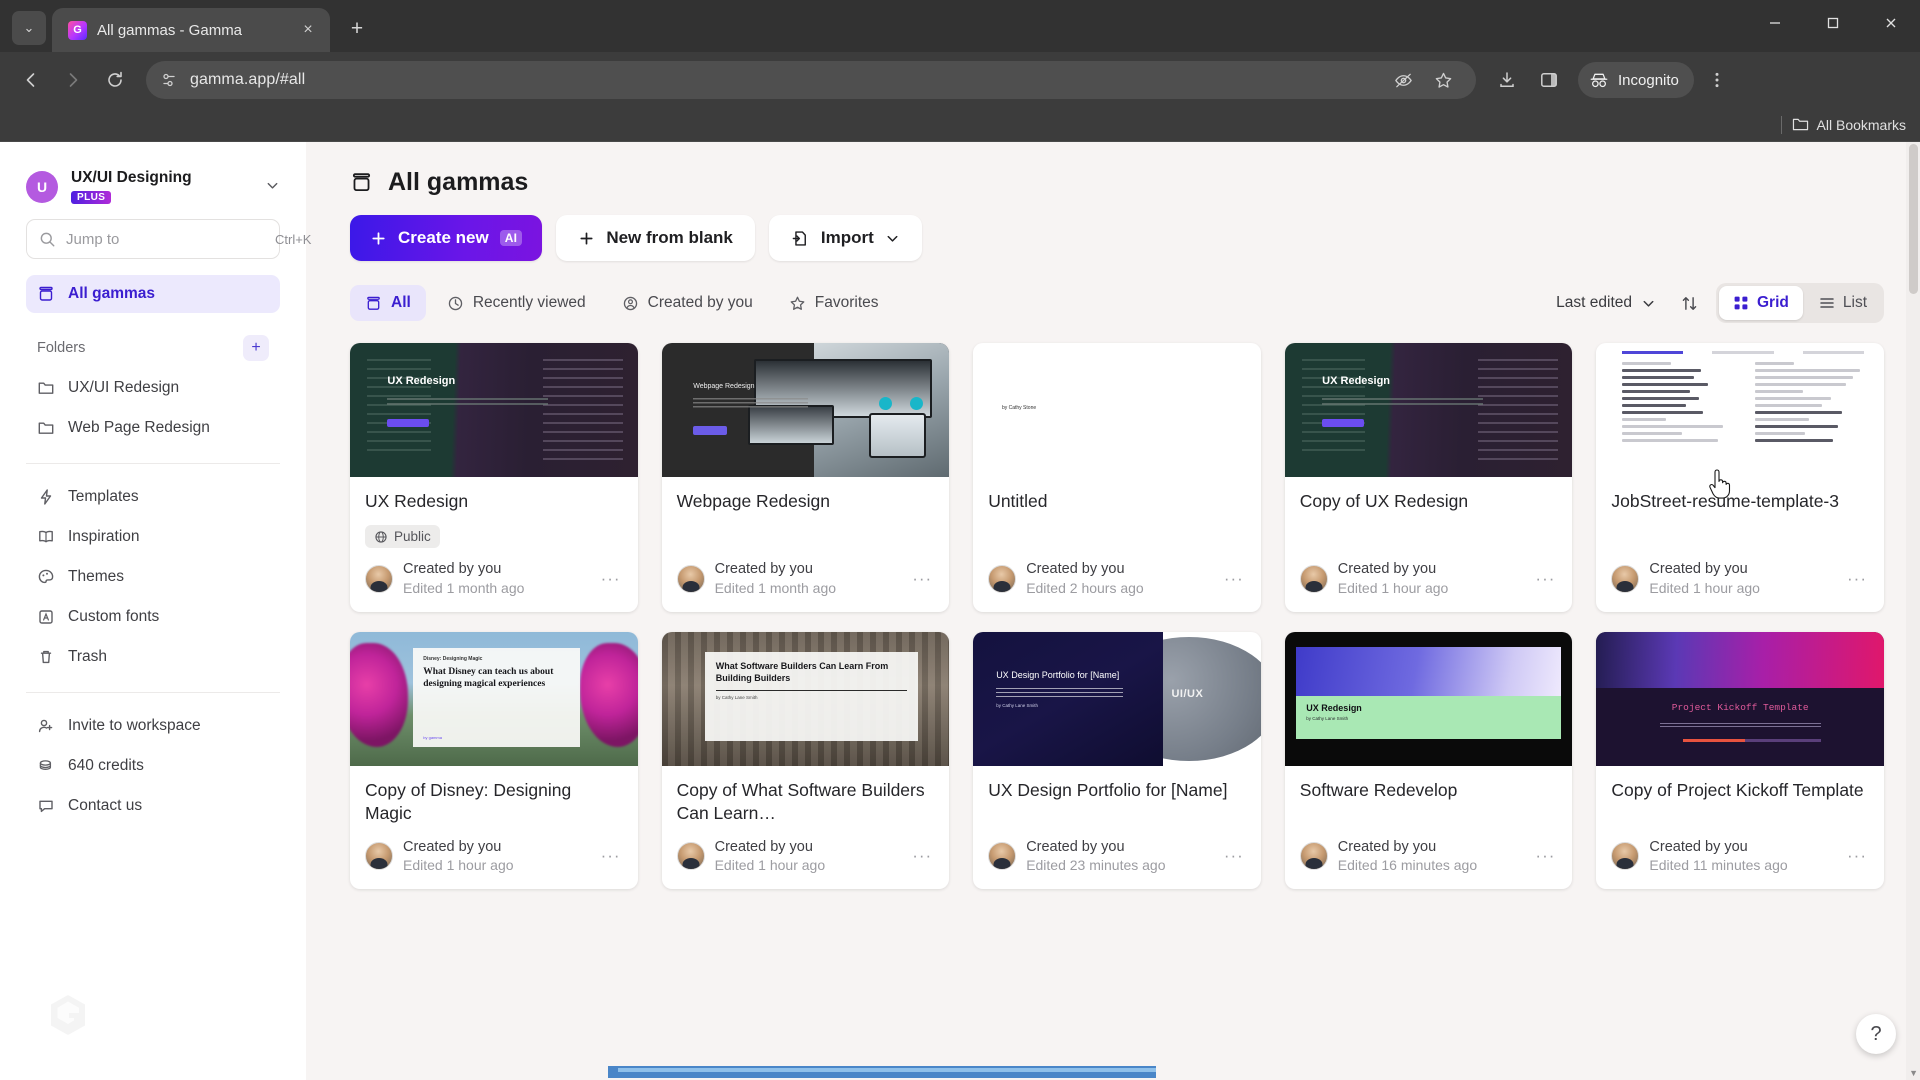  What do you see at coordinates (1606, 303) in the screenshot?
I see `sort-select: Last edited` at bounding box center [1606, 303].